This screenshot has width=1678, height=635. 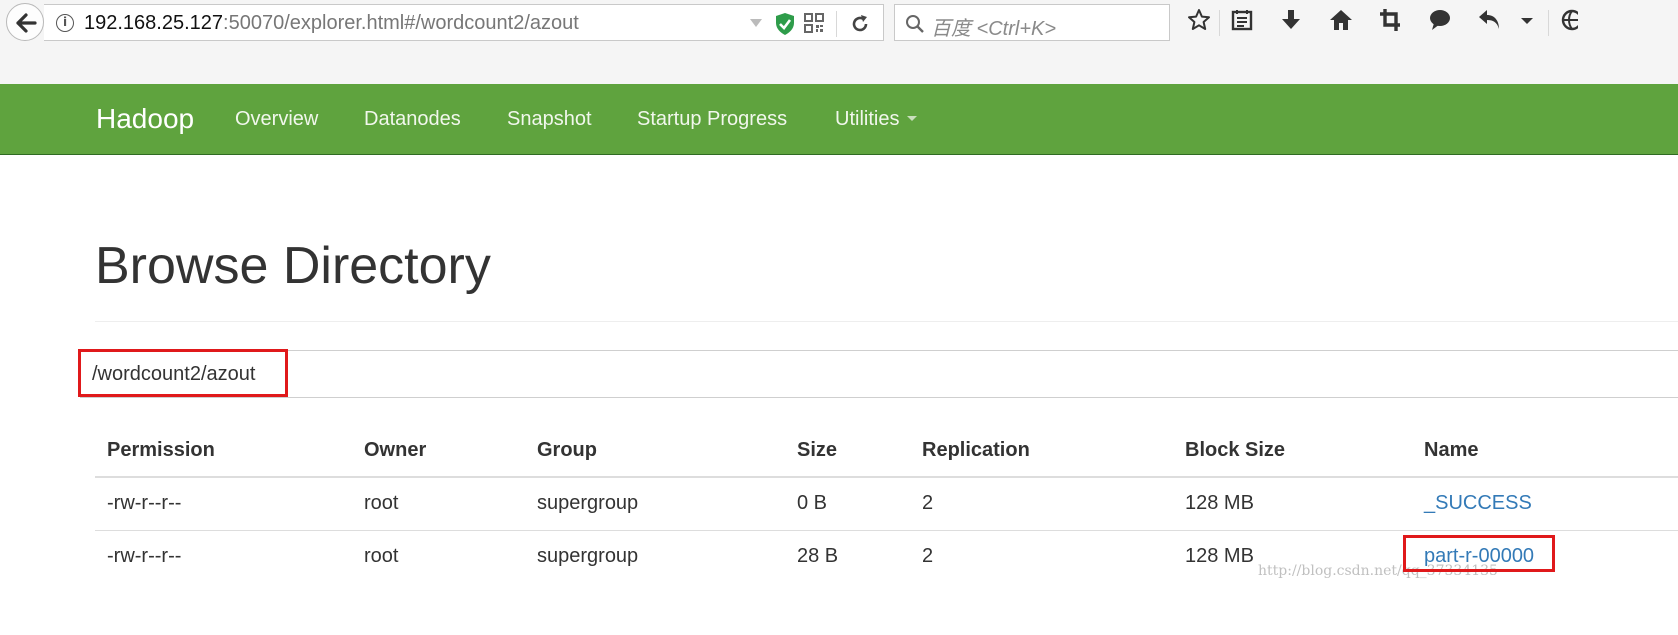 I want to click on column-header-size: Size, so click(x=817, y=450).